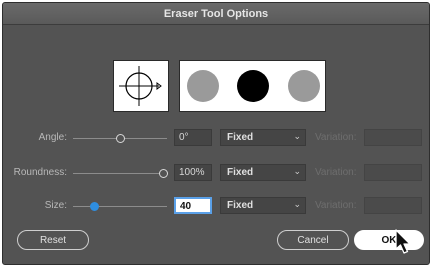 This screenshot has width=432, height=267. Describe the element at coordinates (240, 205) in the screenshot. I see `size-method-value: Fixed` at that location.